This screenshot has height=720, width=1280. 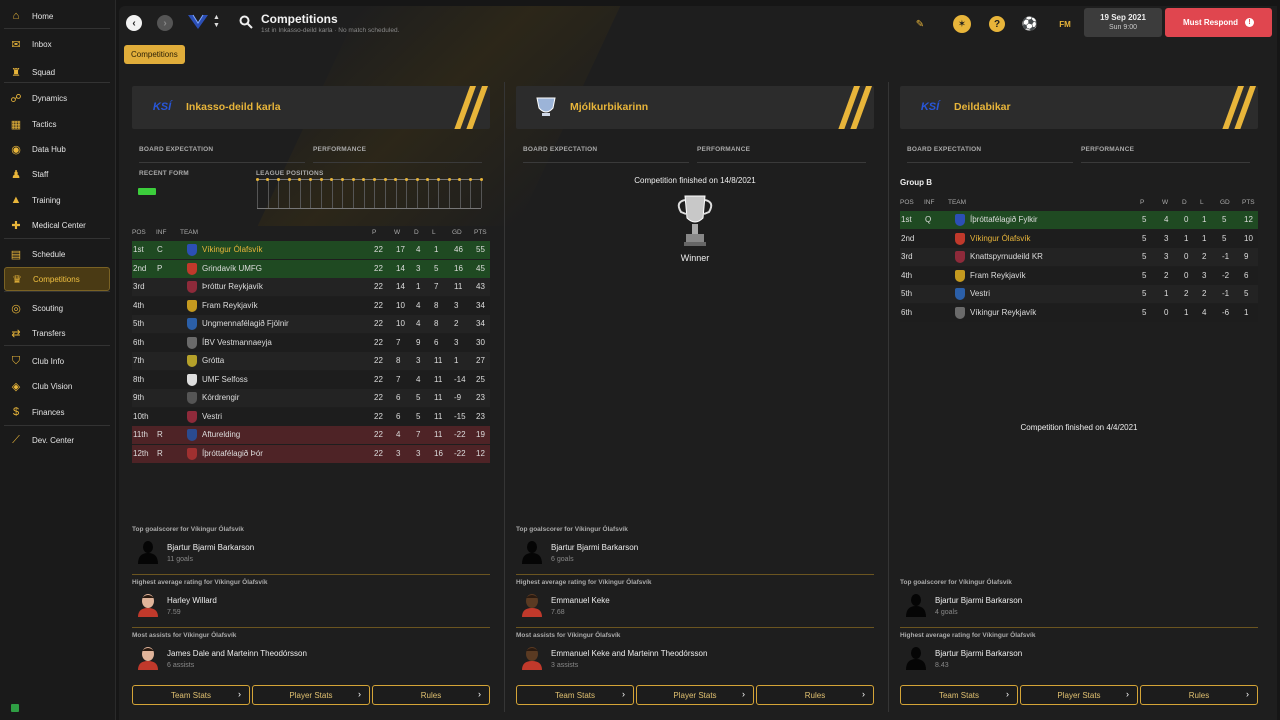 I want to click on player-name: Emmanuel Keke and Marteinn Theodórsson, so click(x=629, y=653).